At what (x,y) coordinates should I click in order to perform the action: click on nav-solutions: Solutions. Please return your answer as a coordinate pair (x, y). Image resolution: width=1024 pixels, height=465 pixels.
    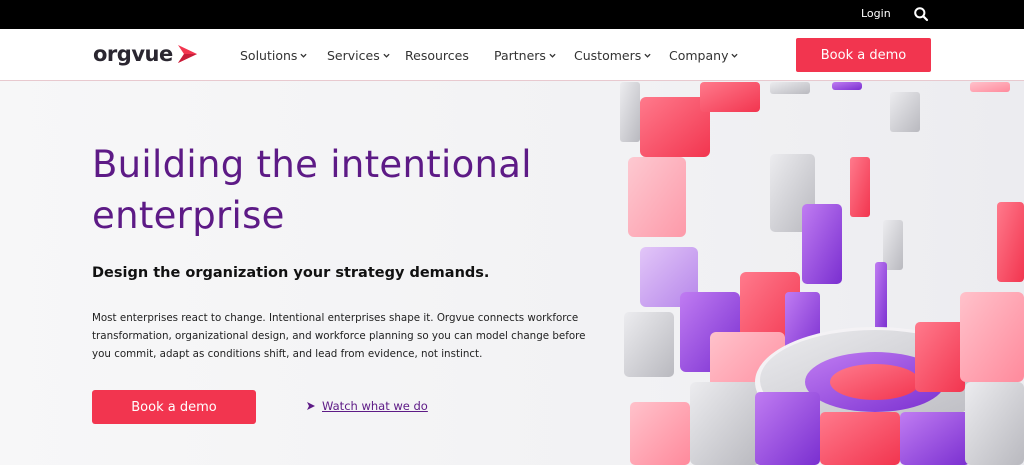
    Looking at the image, I should click on (274, 55).